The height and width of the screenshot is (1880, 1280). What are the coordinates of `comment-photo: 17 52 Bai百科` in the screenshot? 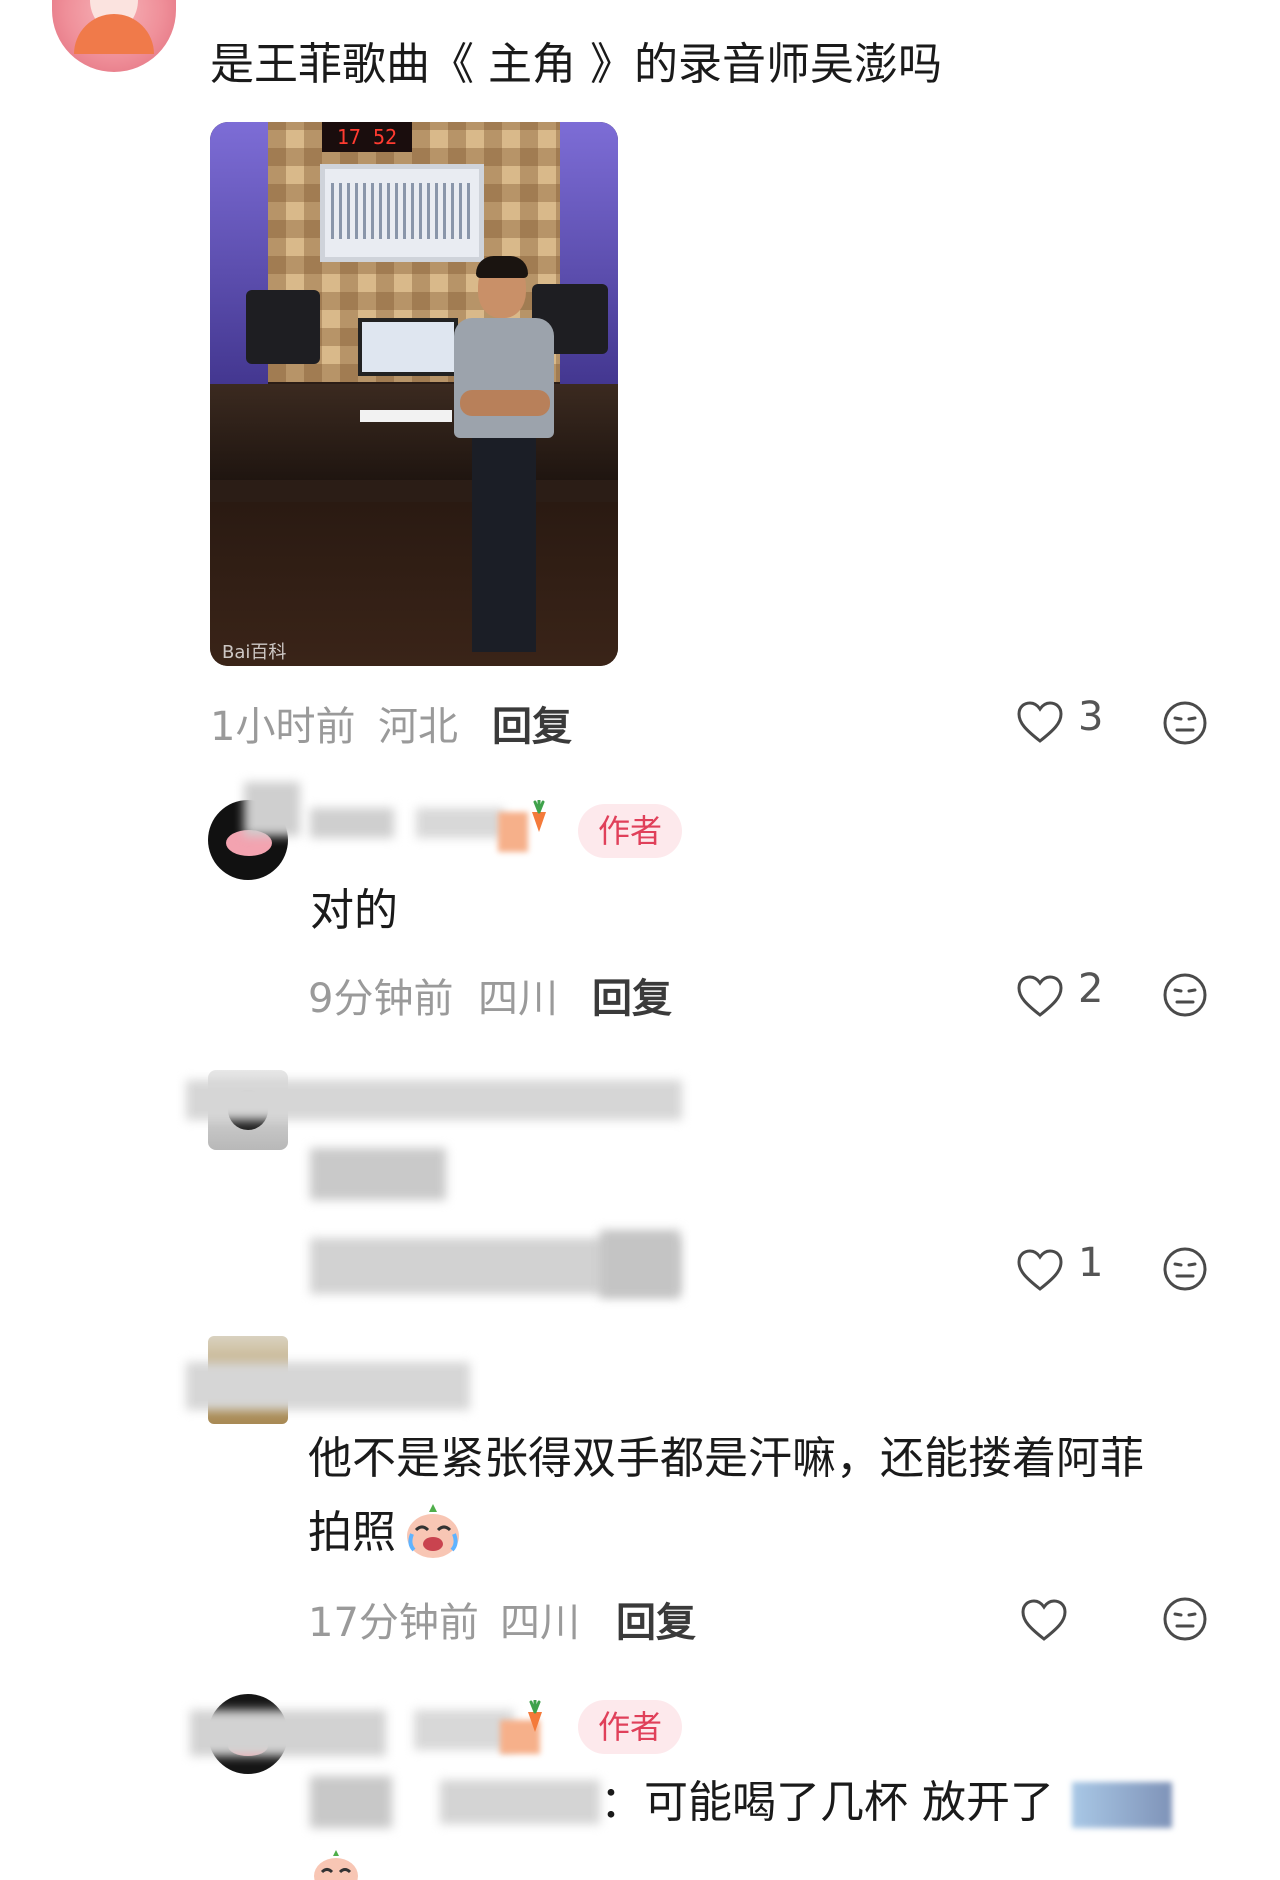 It's located at (414, 394).